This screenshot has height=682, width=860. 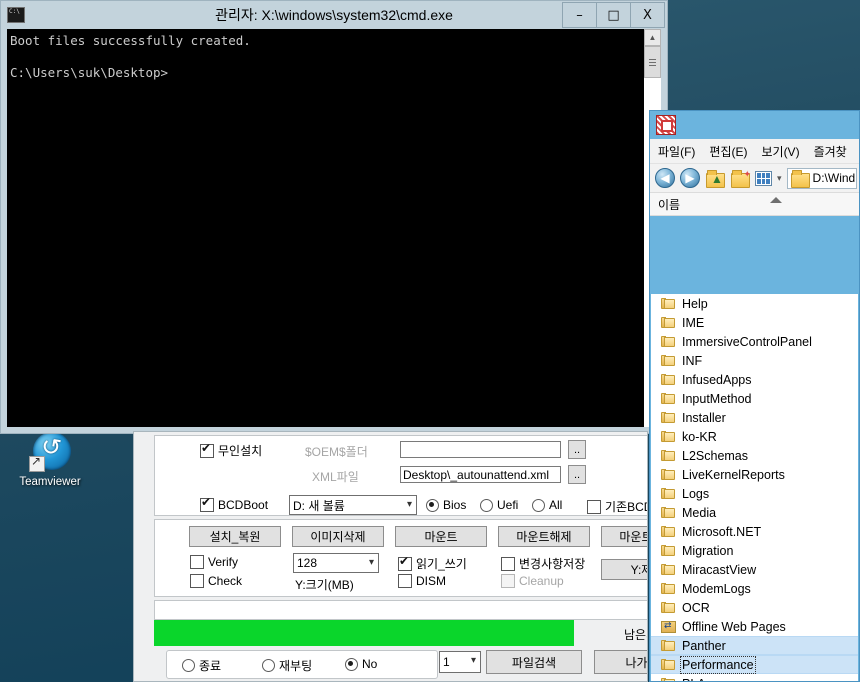 I want to click on column-header-name: 이름, so click(x=754, y=204).